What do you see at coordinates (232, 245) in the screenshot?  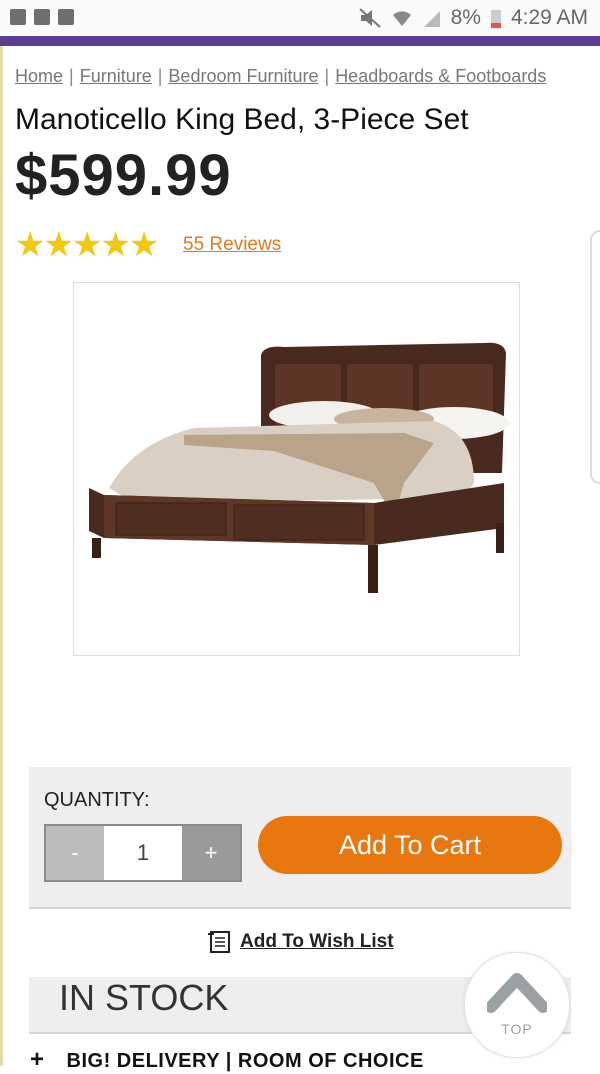 I see `reviews-link: 55 Reviews` at bounding box center [232, 245].